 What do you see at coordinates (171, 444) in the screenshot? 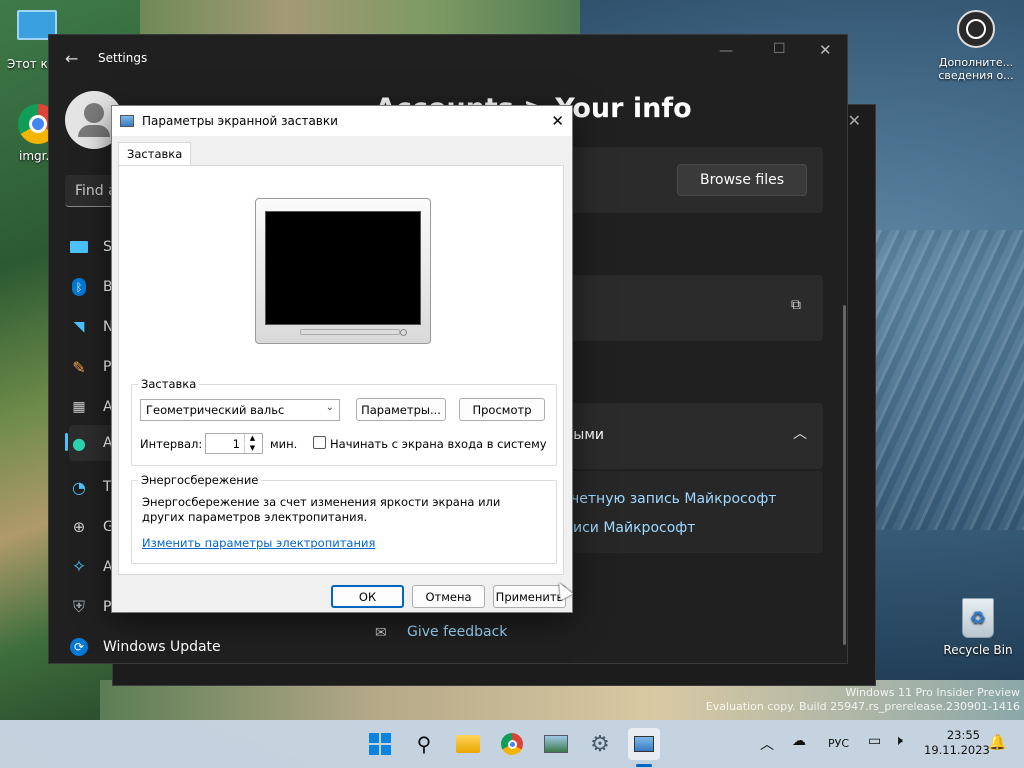
I see `interval-label: Интервал:` at bounding box center [171, 444].